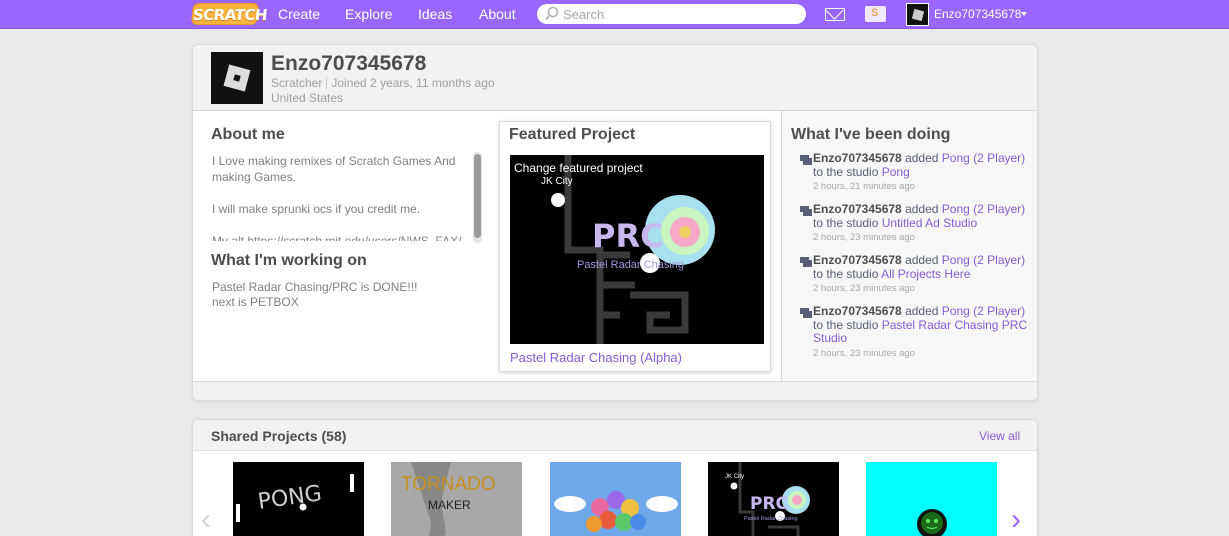  I want to click on nav-explore: Explore, so click(368, 14).